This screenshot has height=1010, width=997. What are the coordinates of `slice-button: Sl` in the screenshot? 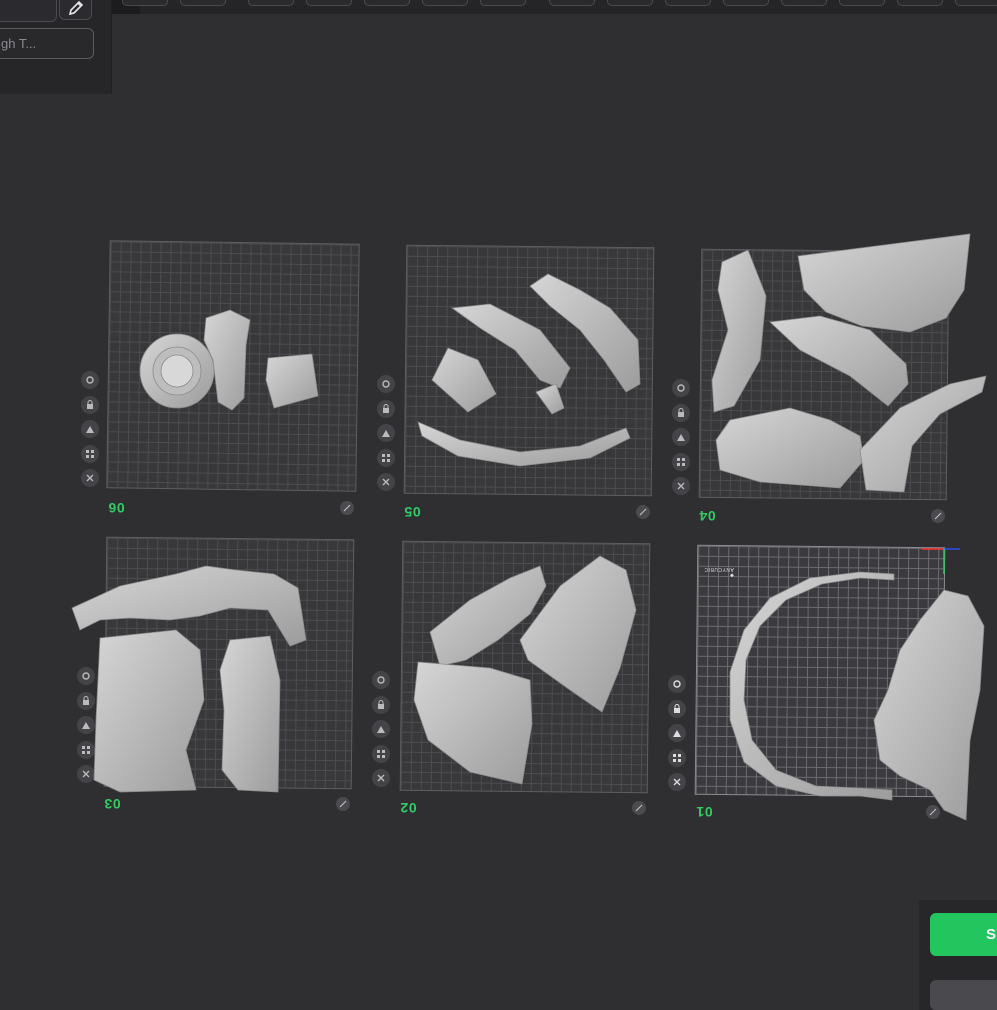 It's located at (963, 934).